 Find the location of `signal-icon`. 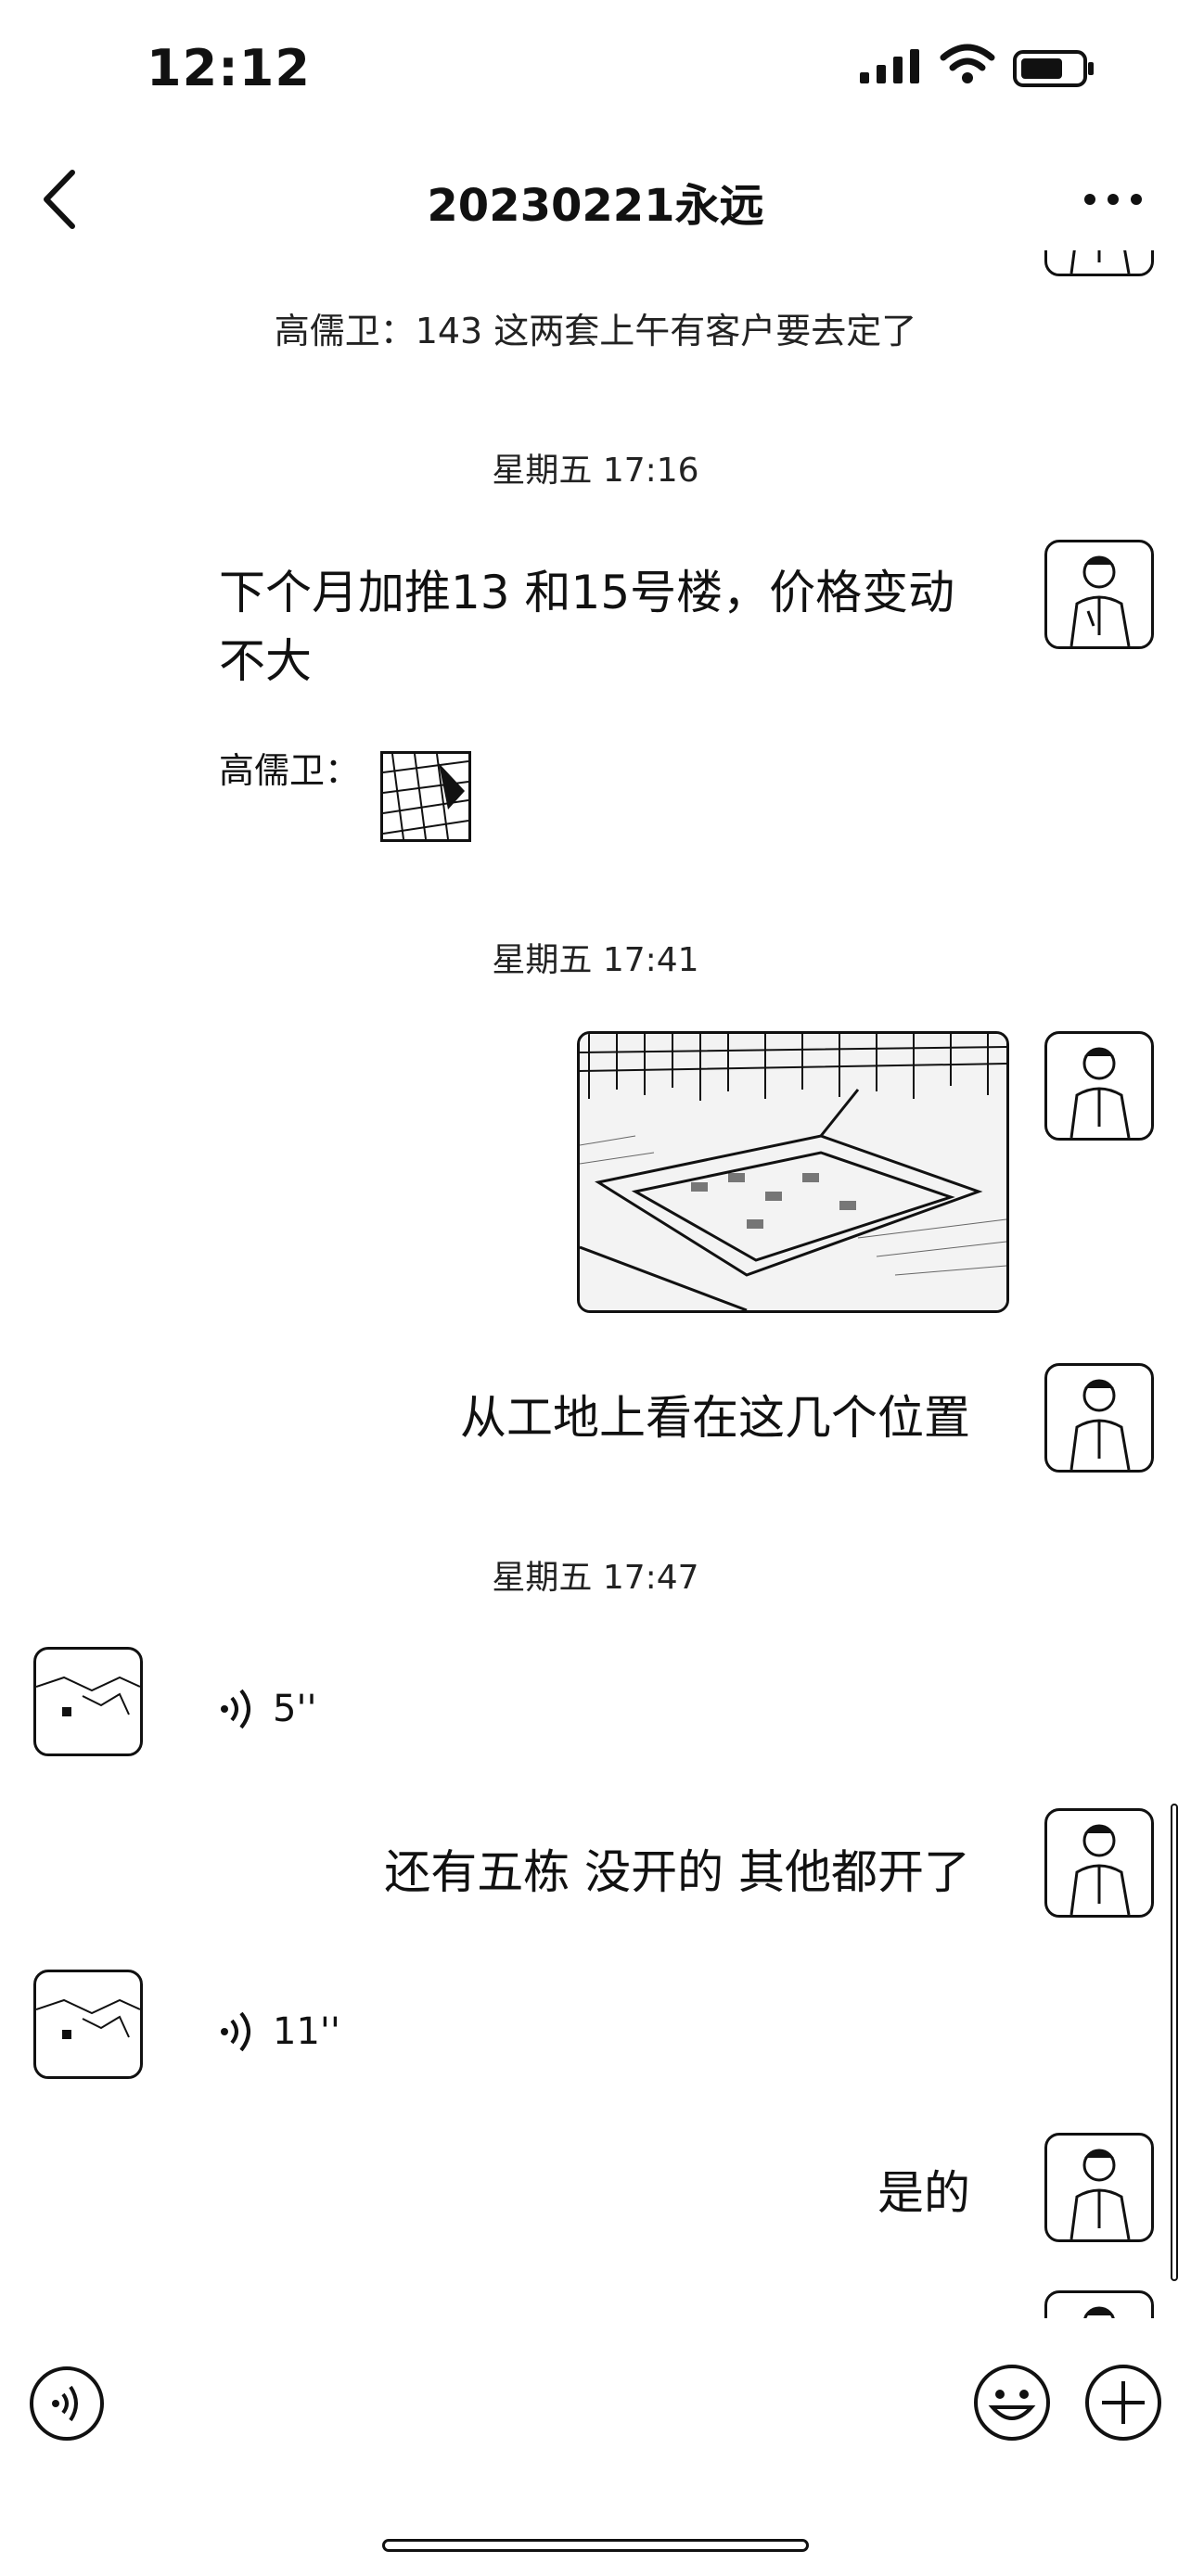

signal-icon is located at coordinates (889, 66).